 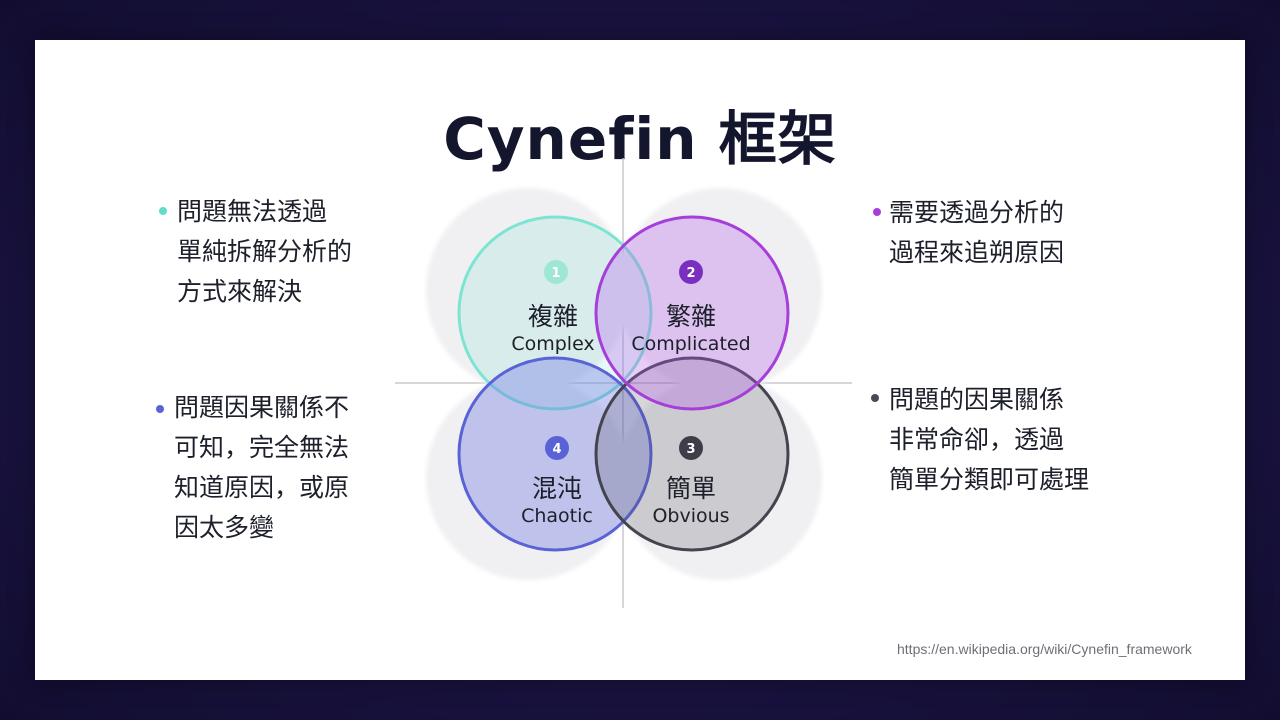 I want to click on badge-1: 1, so click(x=556, y=272).